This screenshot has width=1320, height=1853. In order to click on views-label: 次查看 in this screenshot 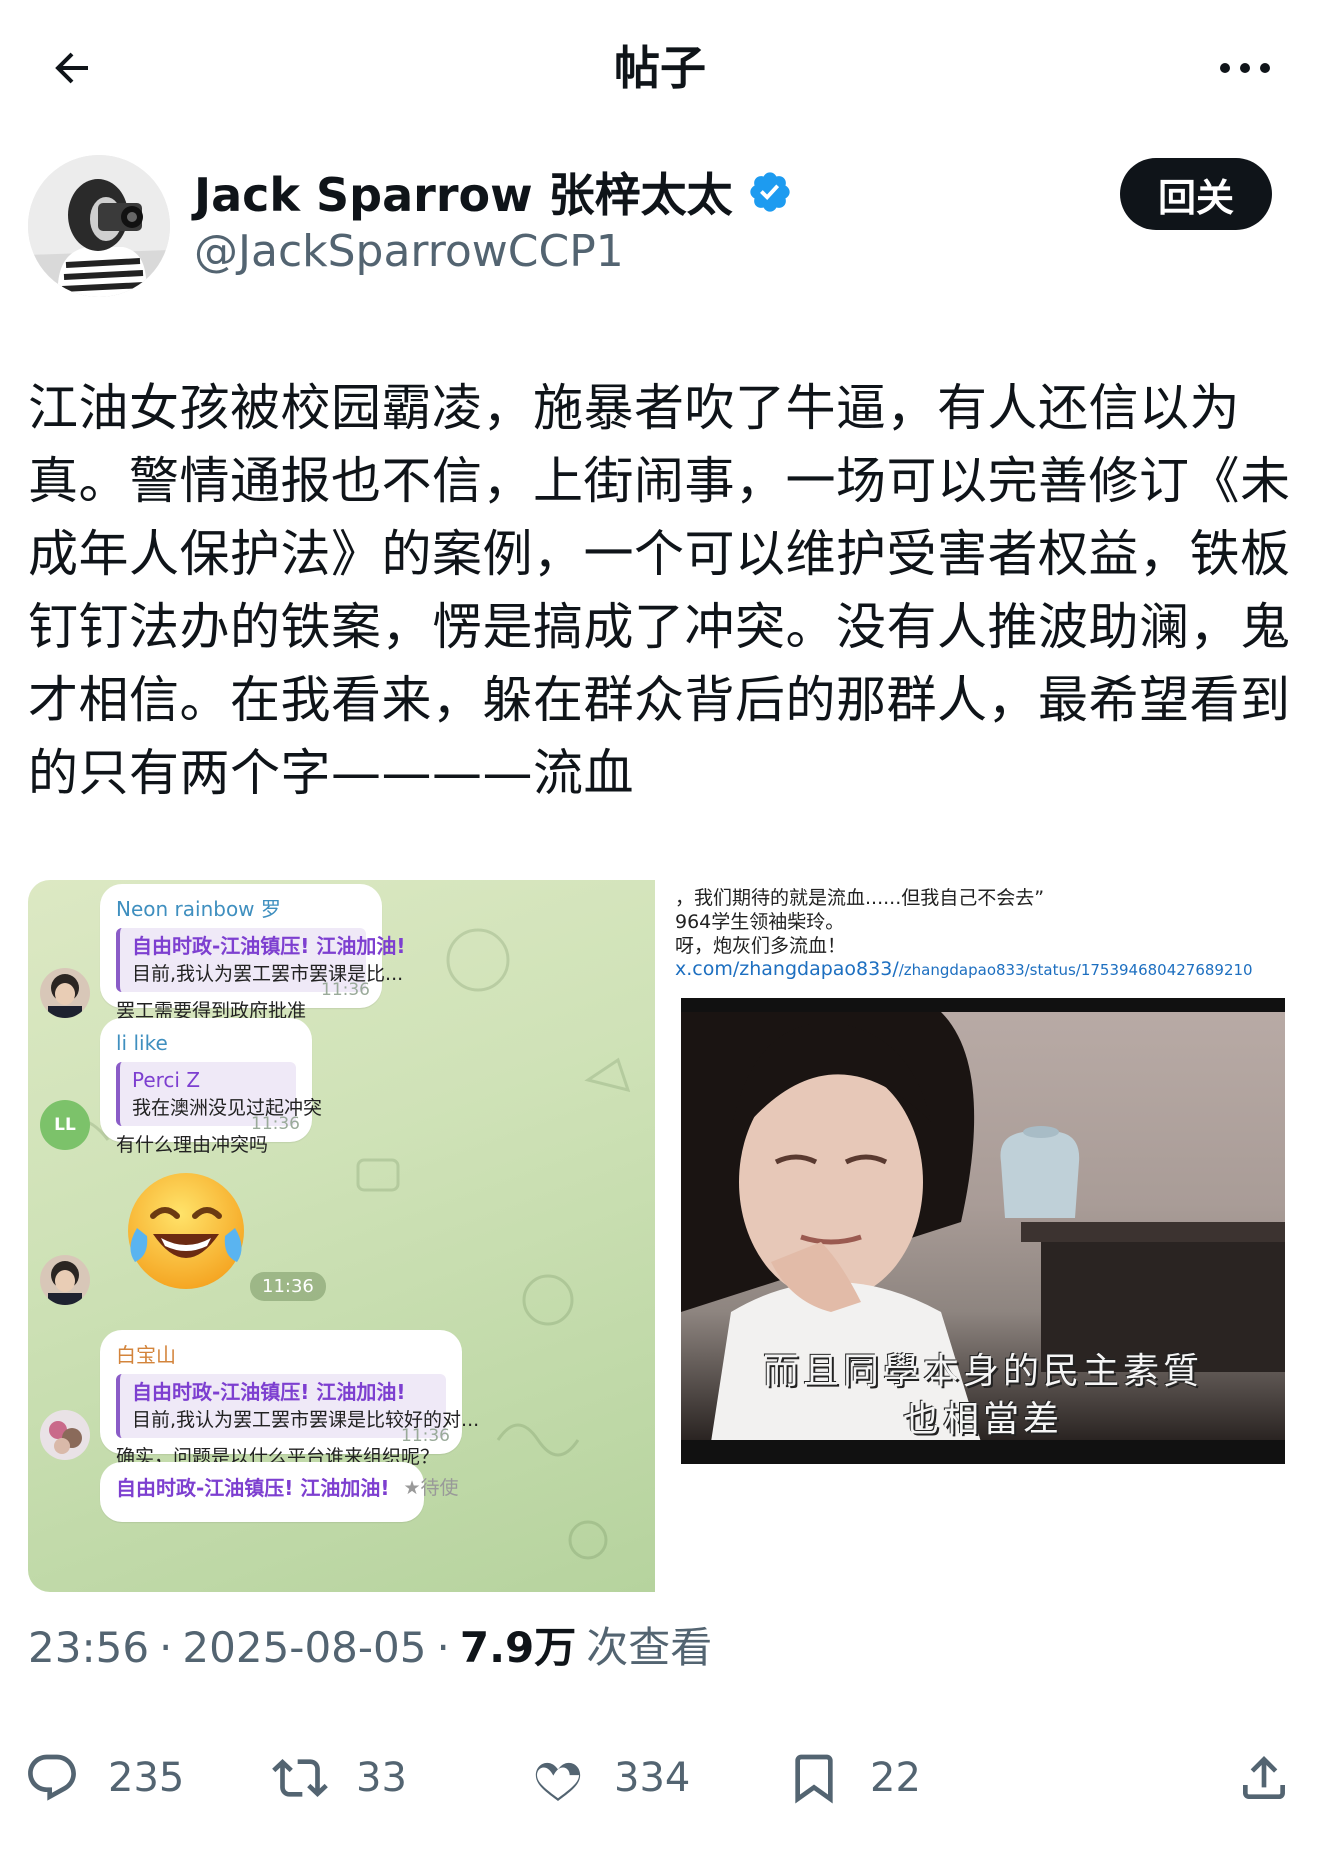, I will do `click(649, 1647)`.